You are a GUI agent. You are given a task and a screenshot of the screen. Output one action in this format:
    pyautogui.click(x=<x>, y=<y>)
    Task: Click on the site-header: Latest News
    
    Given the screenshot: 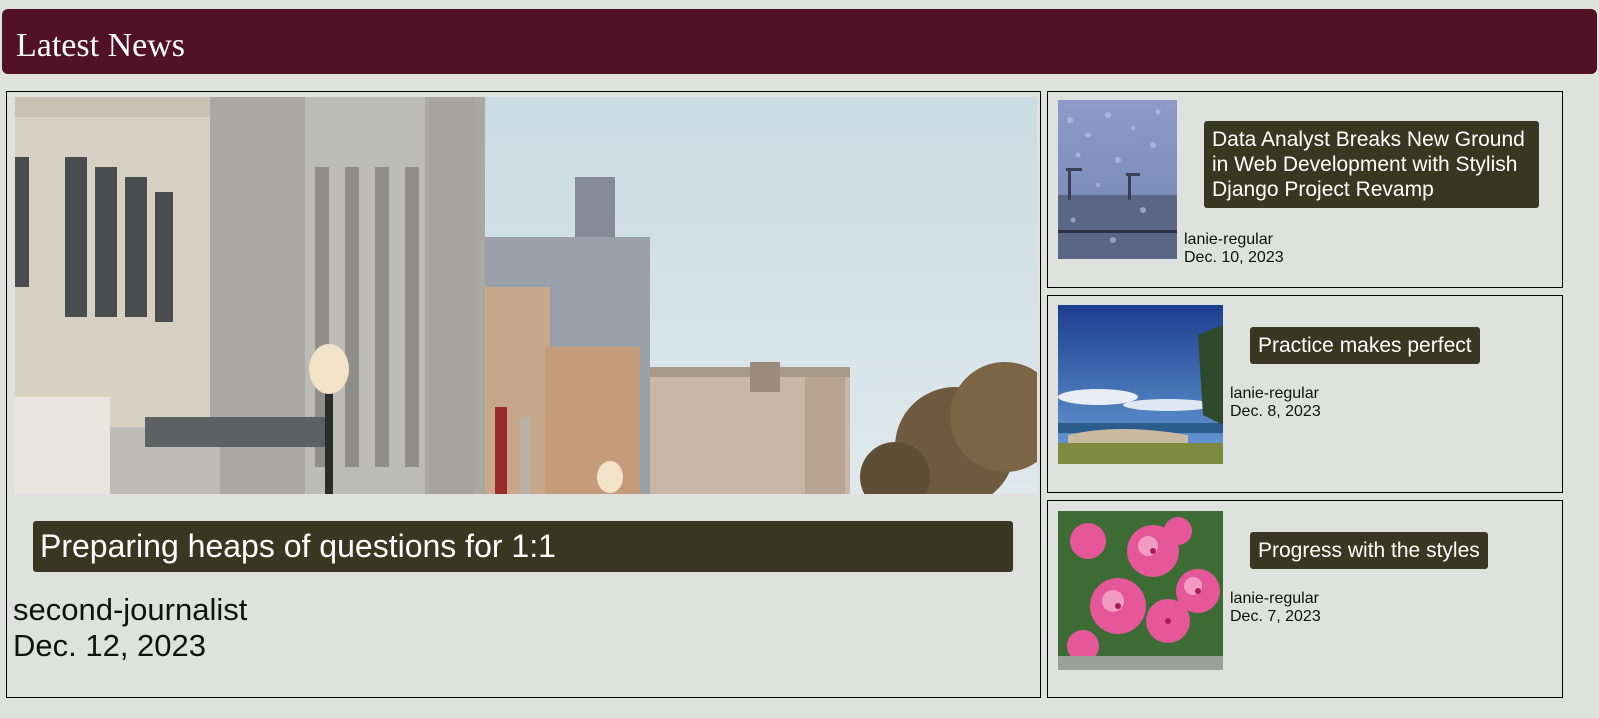 What is the action you would take?
    pyautogui.click(x=799, y=41)
    